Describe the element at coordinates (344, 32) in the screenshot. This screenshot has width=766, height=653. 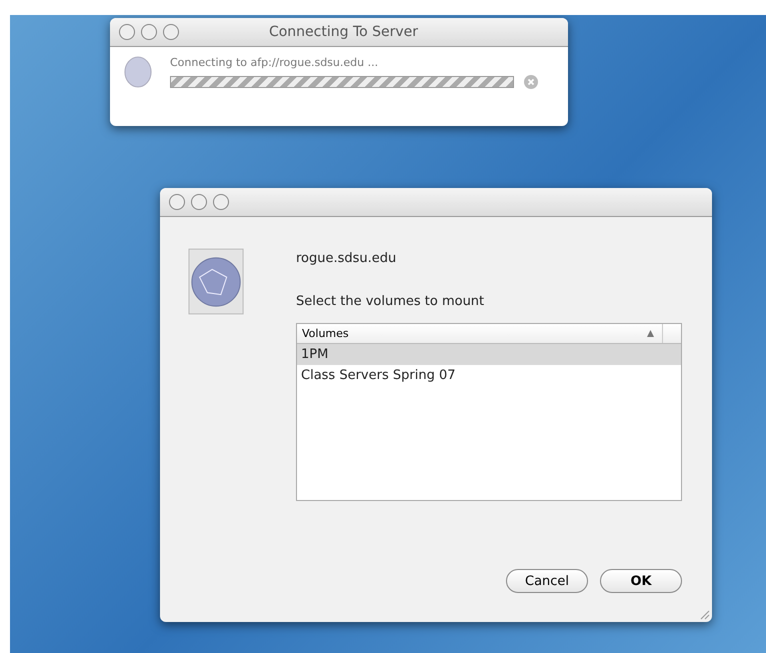
I see `window-title: Connecting To Server` at that location.